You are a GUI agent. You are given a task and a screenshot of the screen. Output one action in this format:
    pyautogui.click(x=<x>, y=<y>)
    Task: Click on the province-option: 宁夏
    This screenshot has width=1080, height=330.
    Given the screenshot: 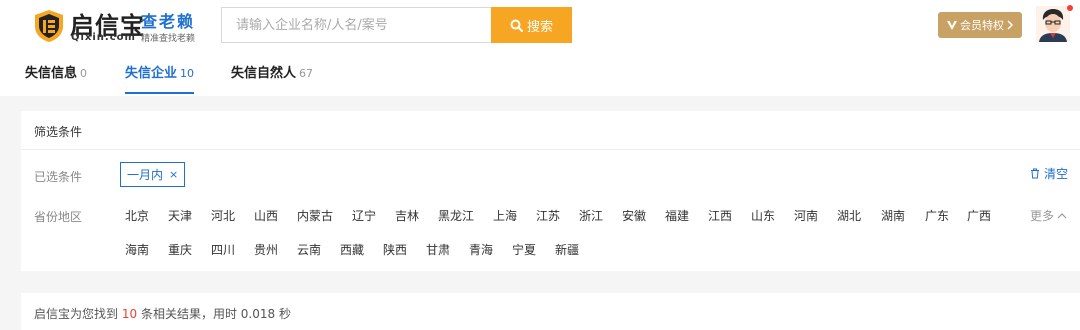 What is the action you would take?
    pyautogui.click(x=524, y=249)
    